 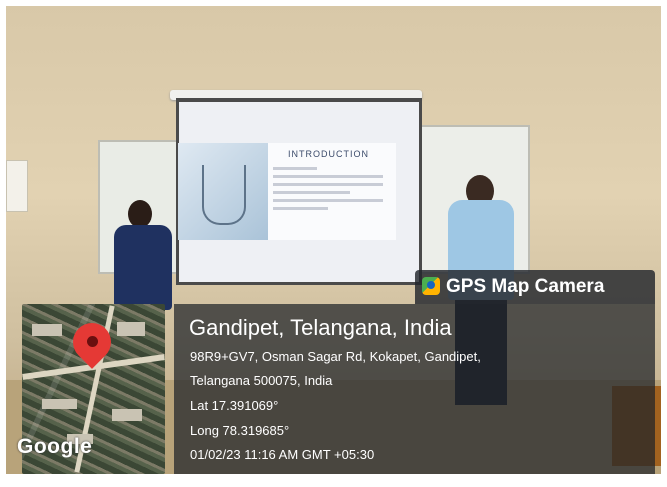 What do you see at coordinates (282, 454) in the screenshot?
I see `timestamp: 01/02/23 11:16 AM GMT +05:30` at bounding box center [282, 454].